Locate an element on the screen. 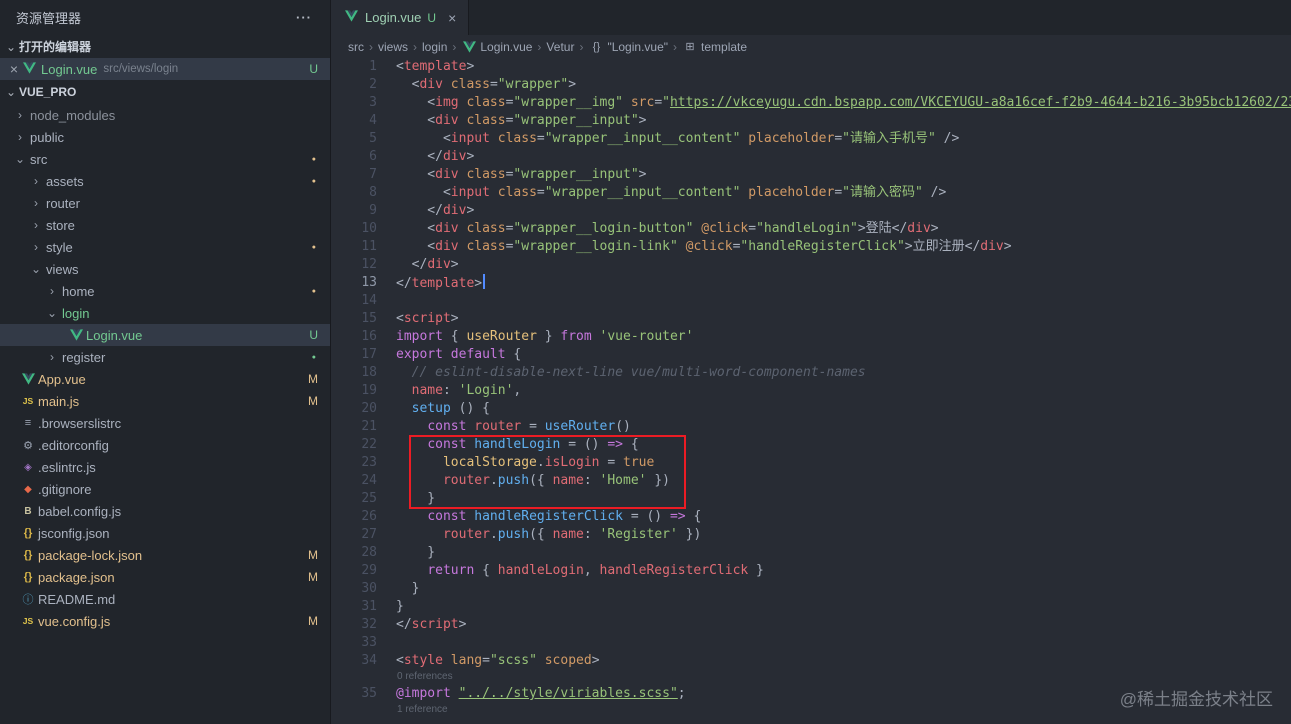  code-line-6: 6 </div> is located at coordinates (811, 157).